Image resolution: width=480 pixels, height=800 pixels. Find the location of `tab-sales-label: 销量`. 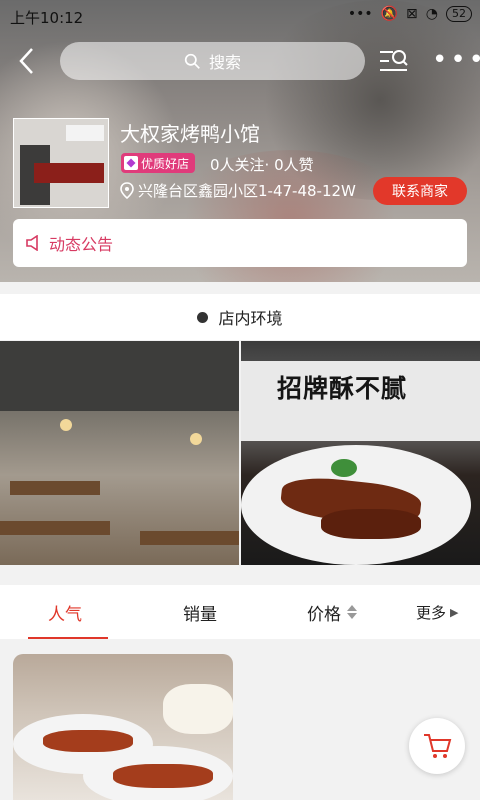

tab-sales-label: 销量 is located at coordinates (200, 614).